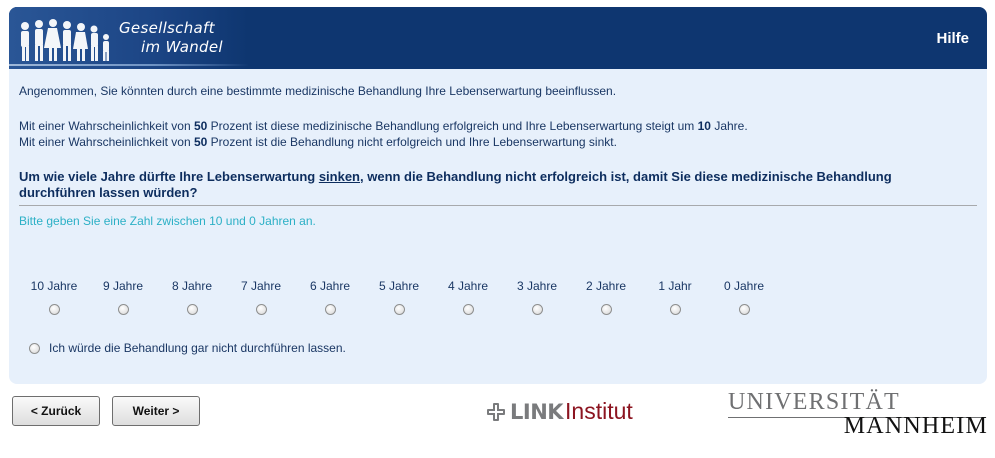  I want to click on next-button: Weiter >, so click(156, 411).